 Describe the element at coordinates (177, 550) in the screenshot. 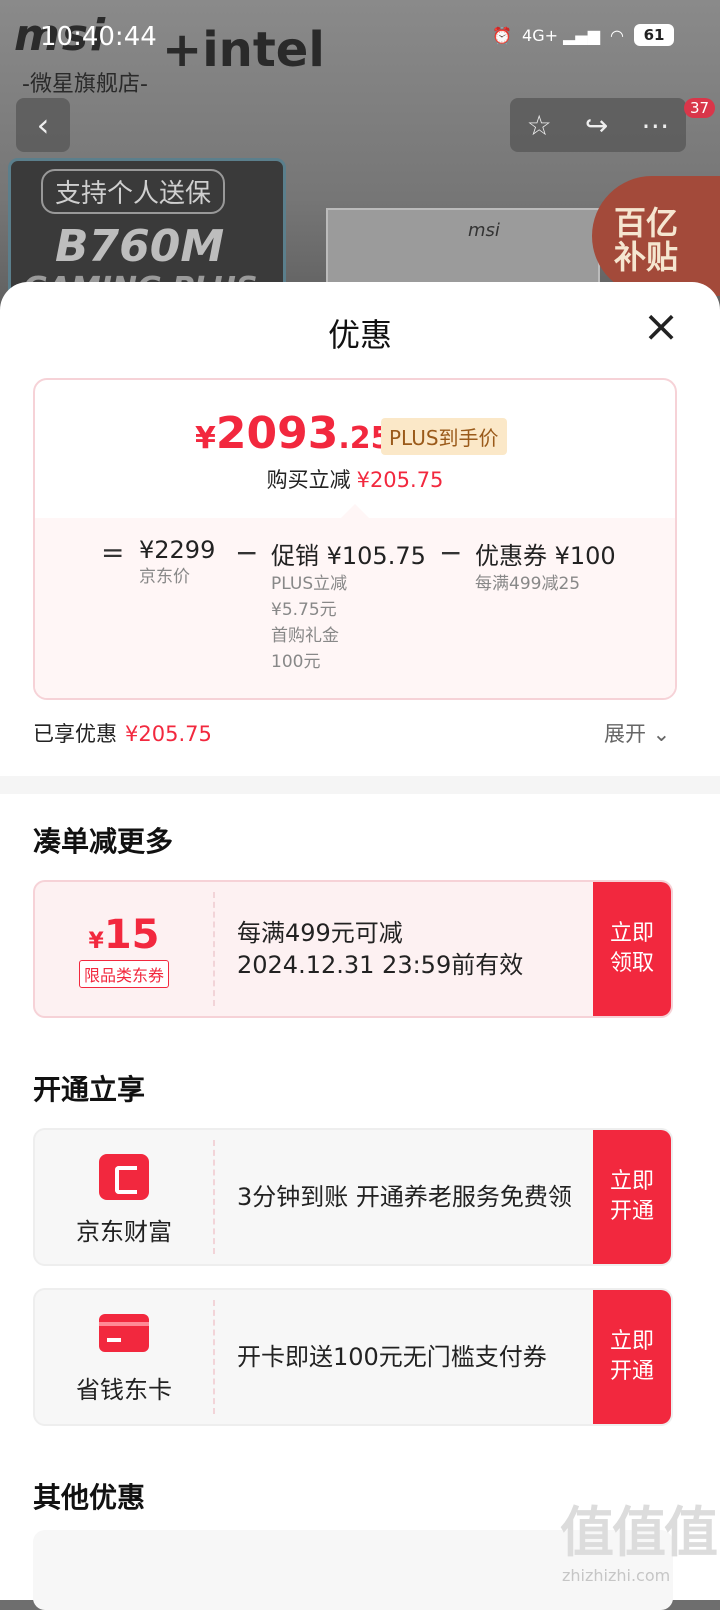

I see `base-price-value: ¥2299` at that location.